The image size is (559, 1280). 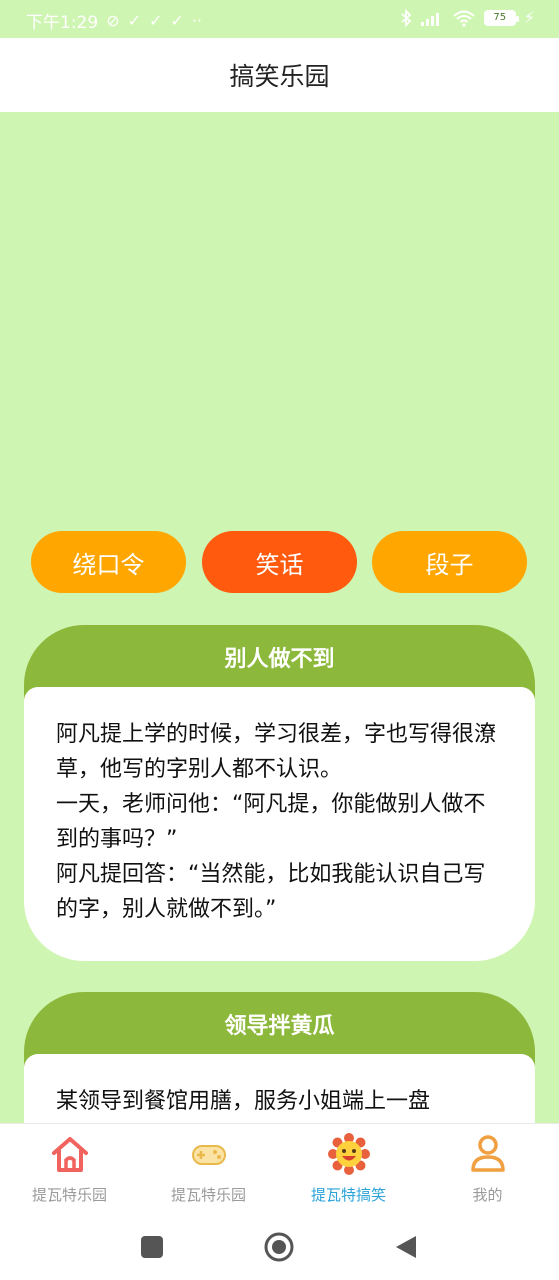 What do you see at coordinates (529, 17) in the screenshot?
I see `charging-icon: ⚡` at bounding box center [529, 17].